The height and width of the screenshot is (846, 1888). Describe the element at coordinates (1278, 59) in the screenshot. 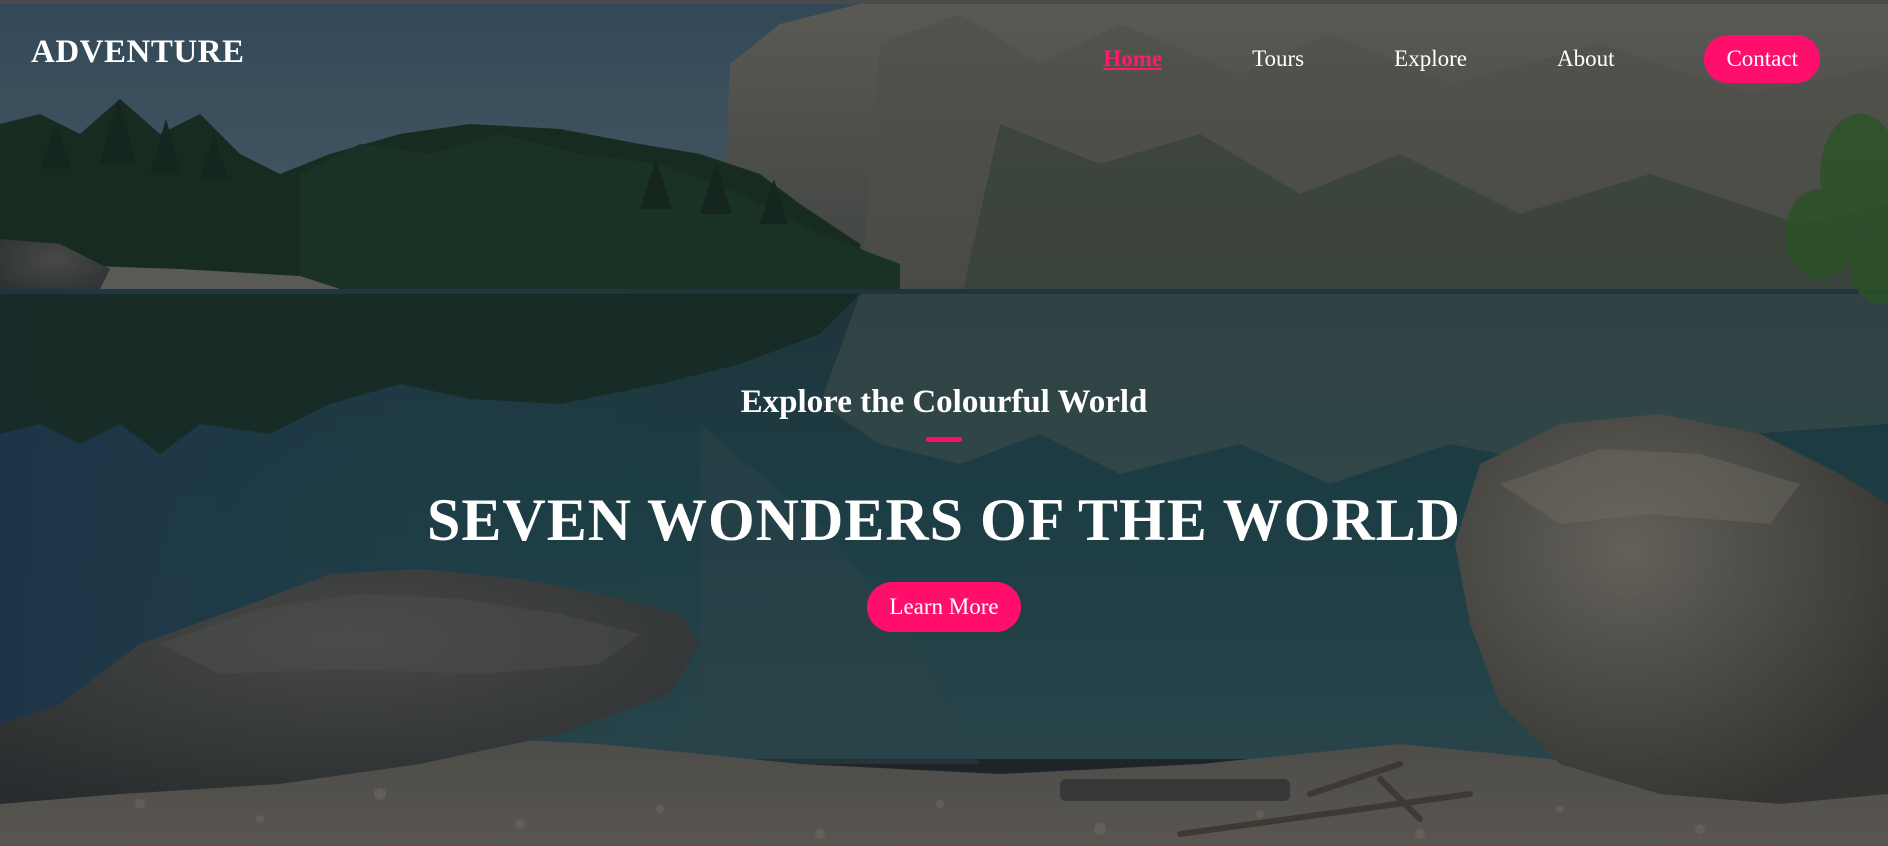

I see `nav-link-tours: Tours` at that location.